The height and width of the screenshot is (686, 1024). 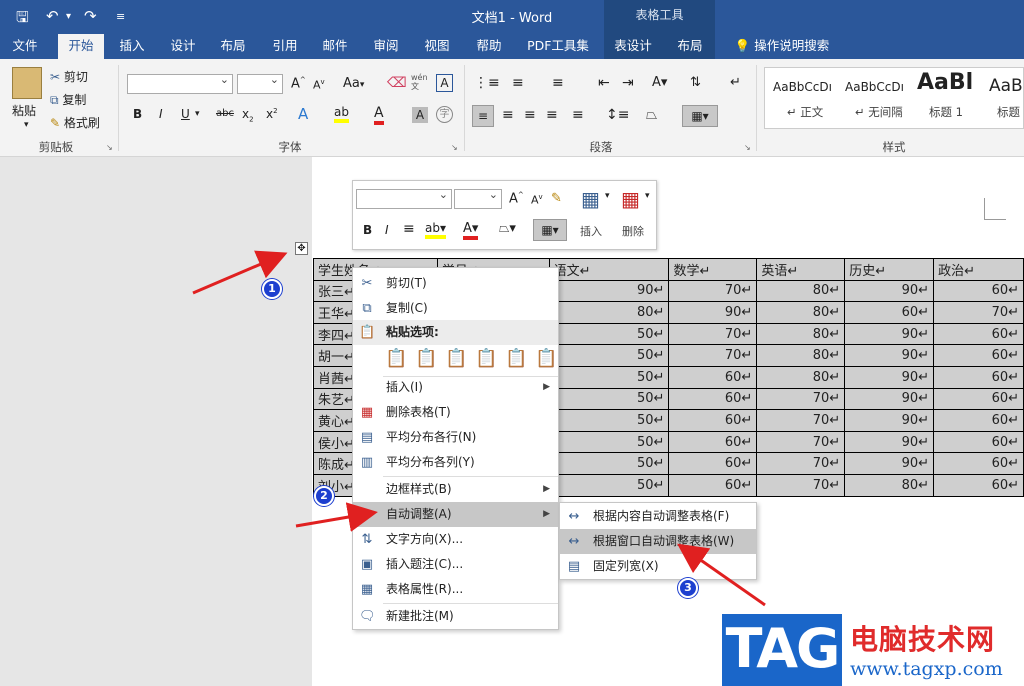 What do you see at coordinates (324, 496) in the screenshot?
I see `step-2-badge: 2` at bounding box center [324, 496].